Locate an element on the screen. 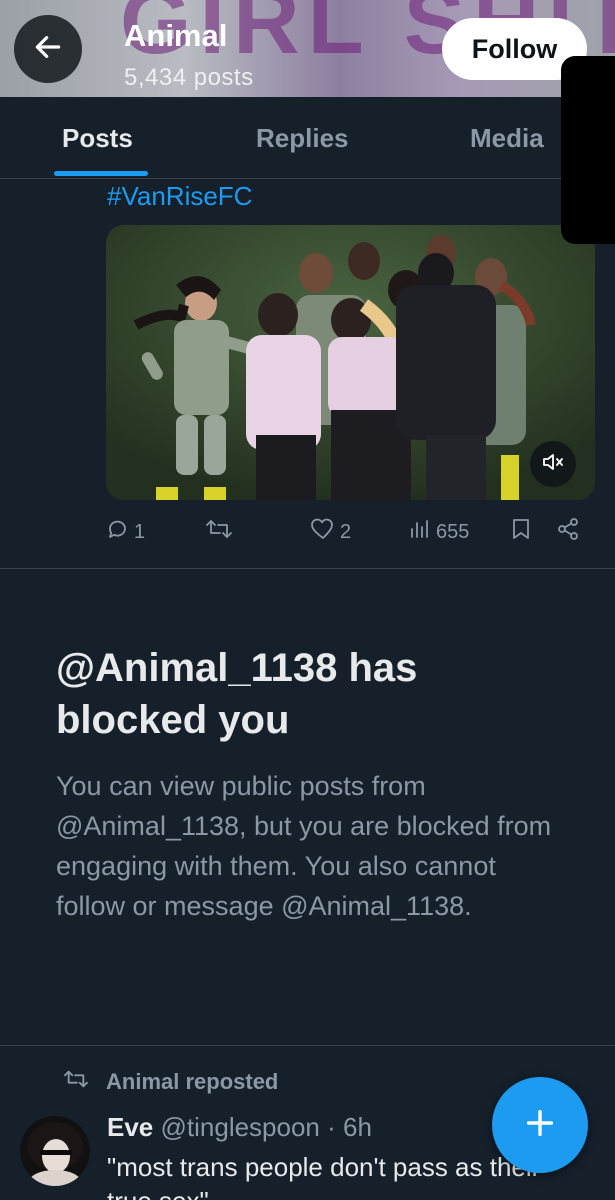  mute-button is located at coordinates (553, 464).